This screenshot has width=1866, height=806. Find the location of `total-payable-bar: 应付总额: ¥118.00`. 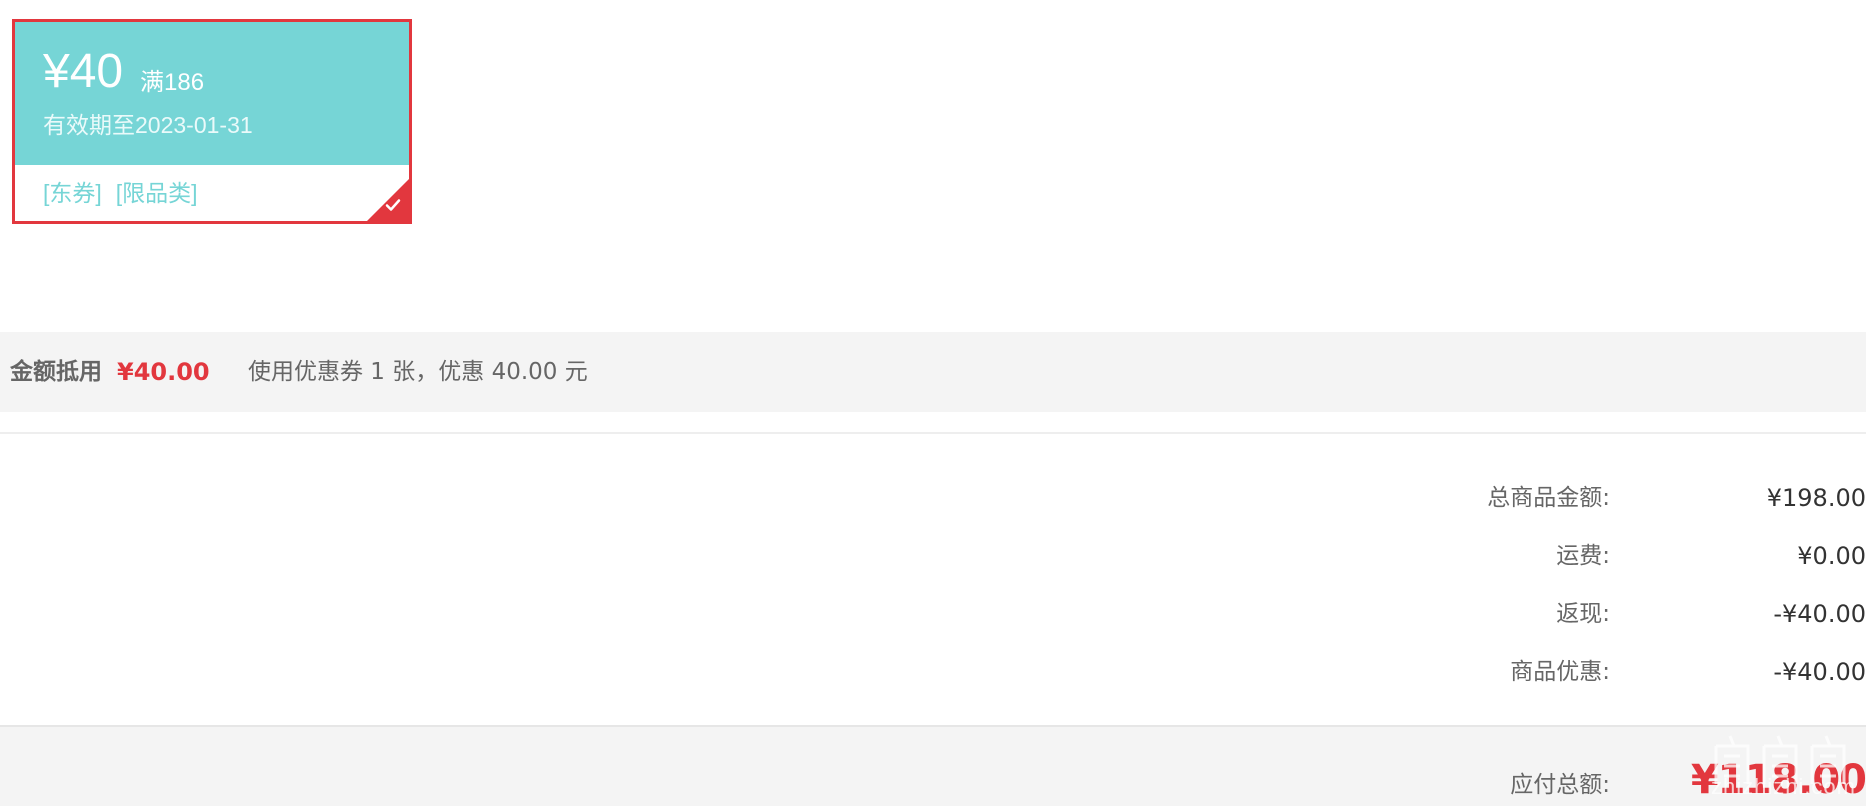

total-payable-bar: 应付总额: ¥118.00 is located at coordinates (933, 765).